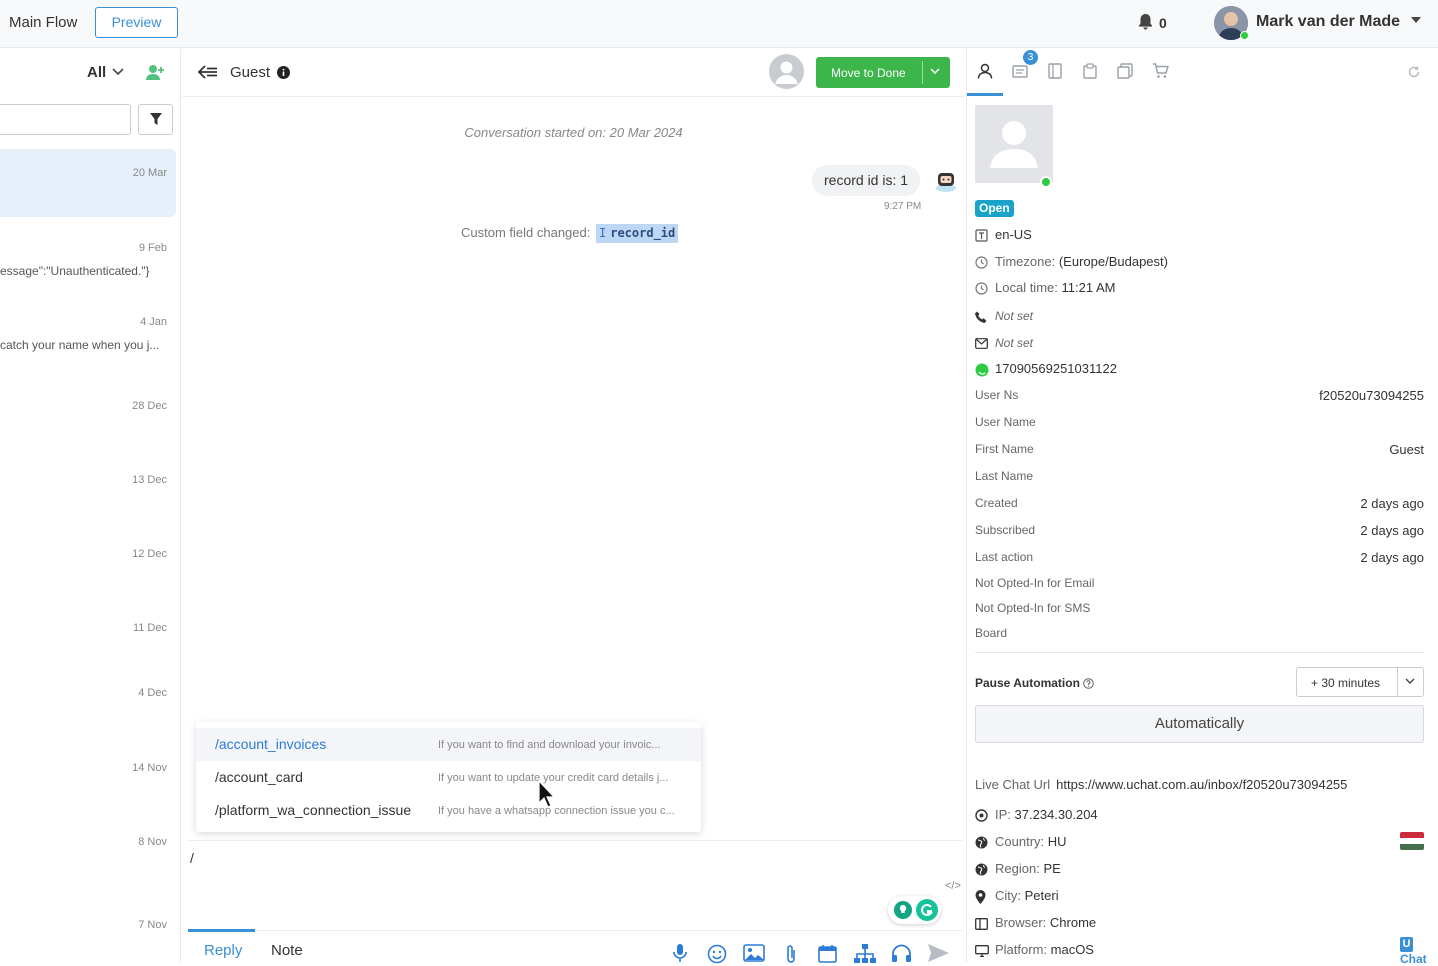 The height and width of the screenshot is (966, 1438). I want to click on suggestion-command: /platform_wa_connection_issue, so click(313, 810).